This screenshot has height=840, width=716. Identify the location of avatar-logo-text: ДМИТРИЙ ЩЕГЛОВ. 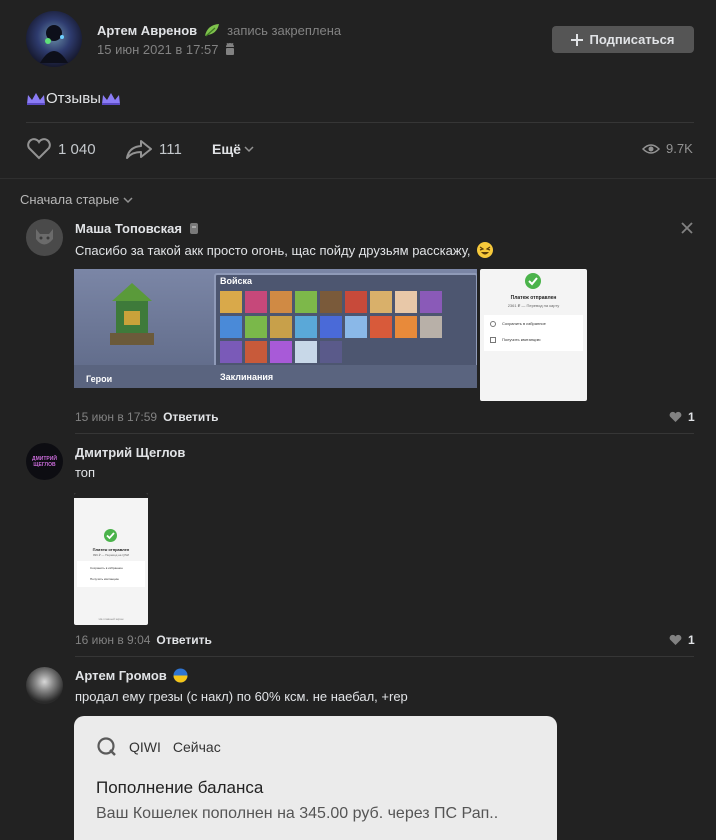
(44, 461).